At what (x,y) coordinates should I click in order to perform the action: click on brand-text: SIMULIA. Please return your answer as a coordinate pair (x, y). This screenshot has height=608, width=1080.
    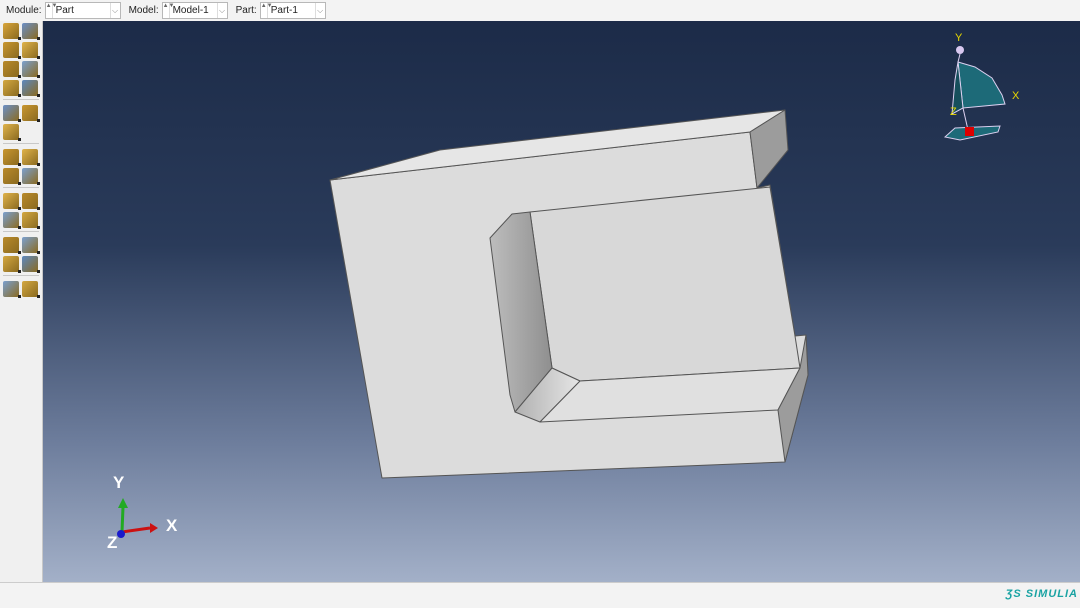
    Looking at the image, I should click on (1051, 594).